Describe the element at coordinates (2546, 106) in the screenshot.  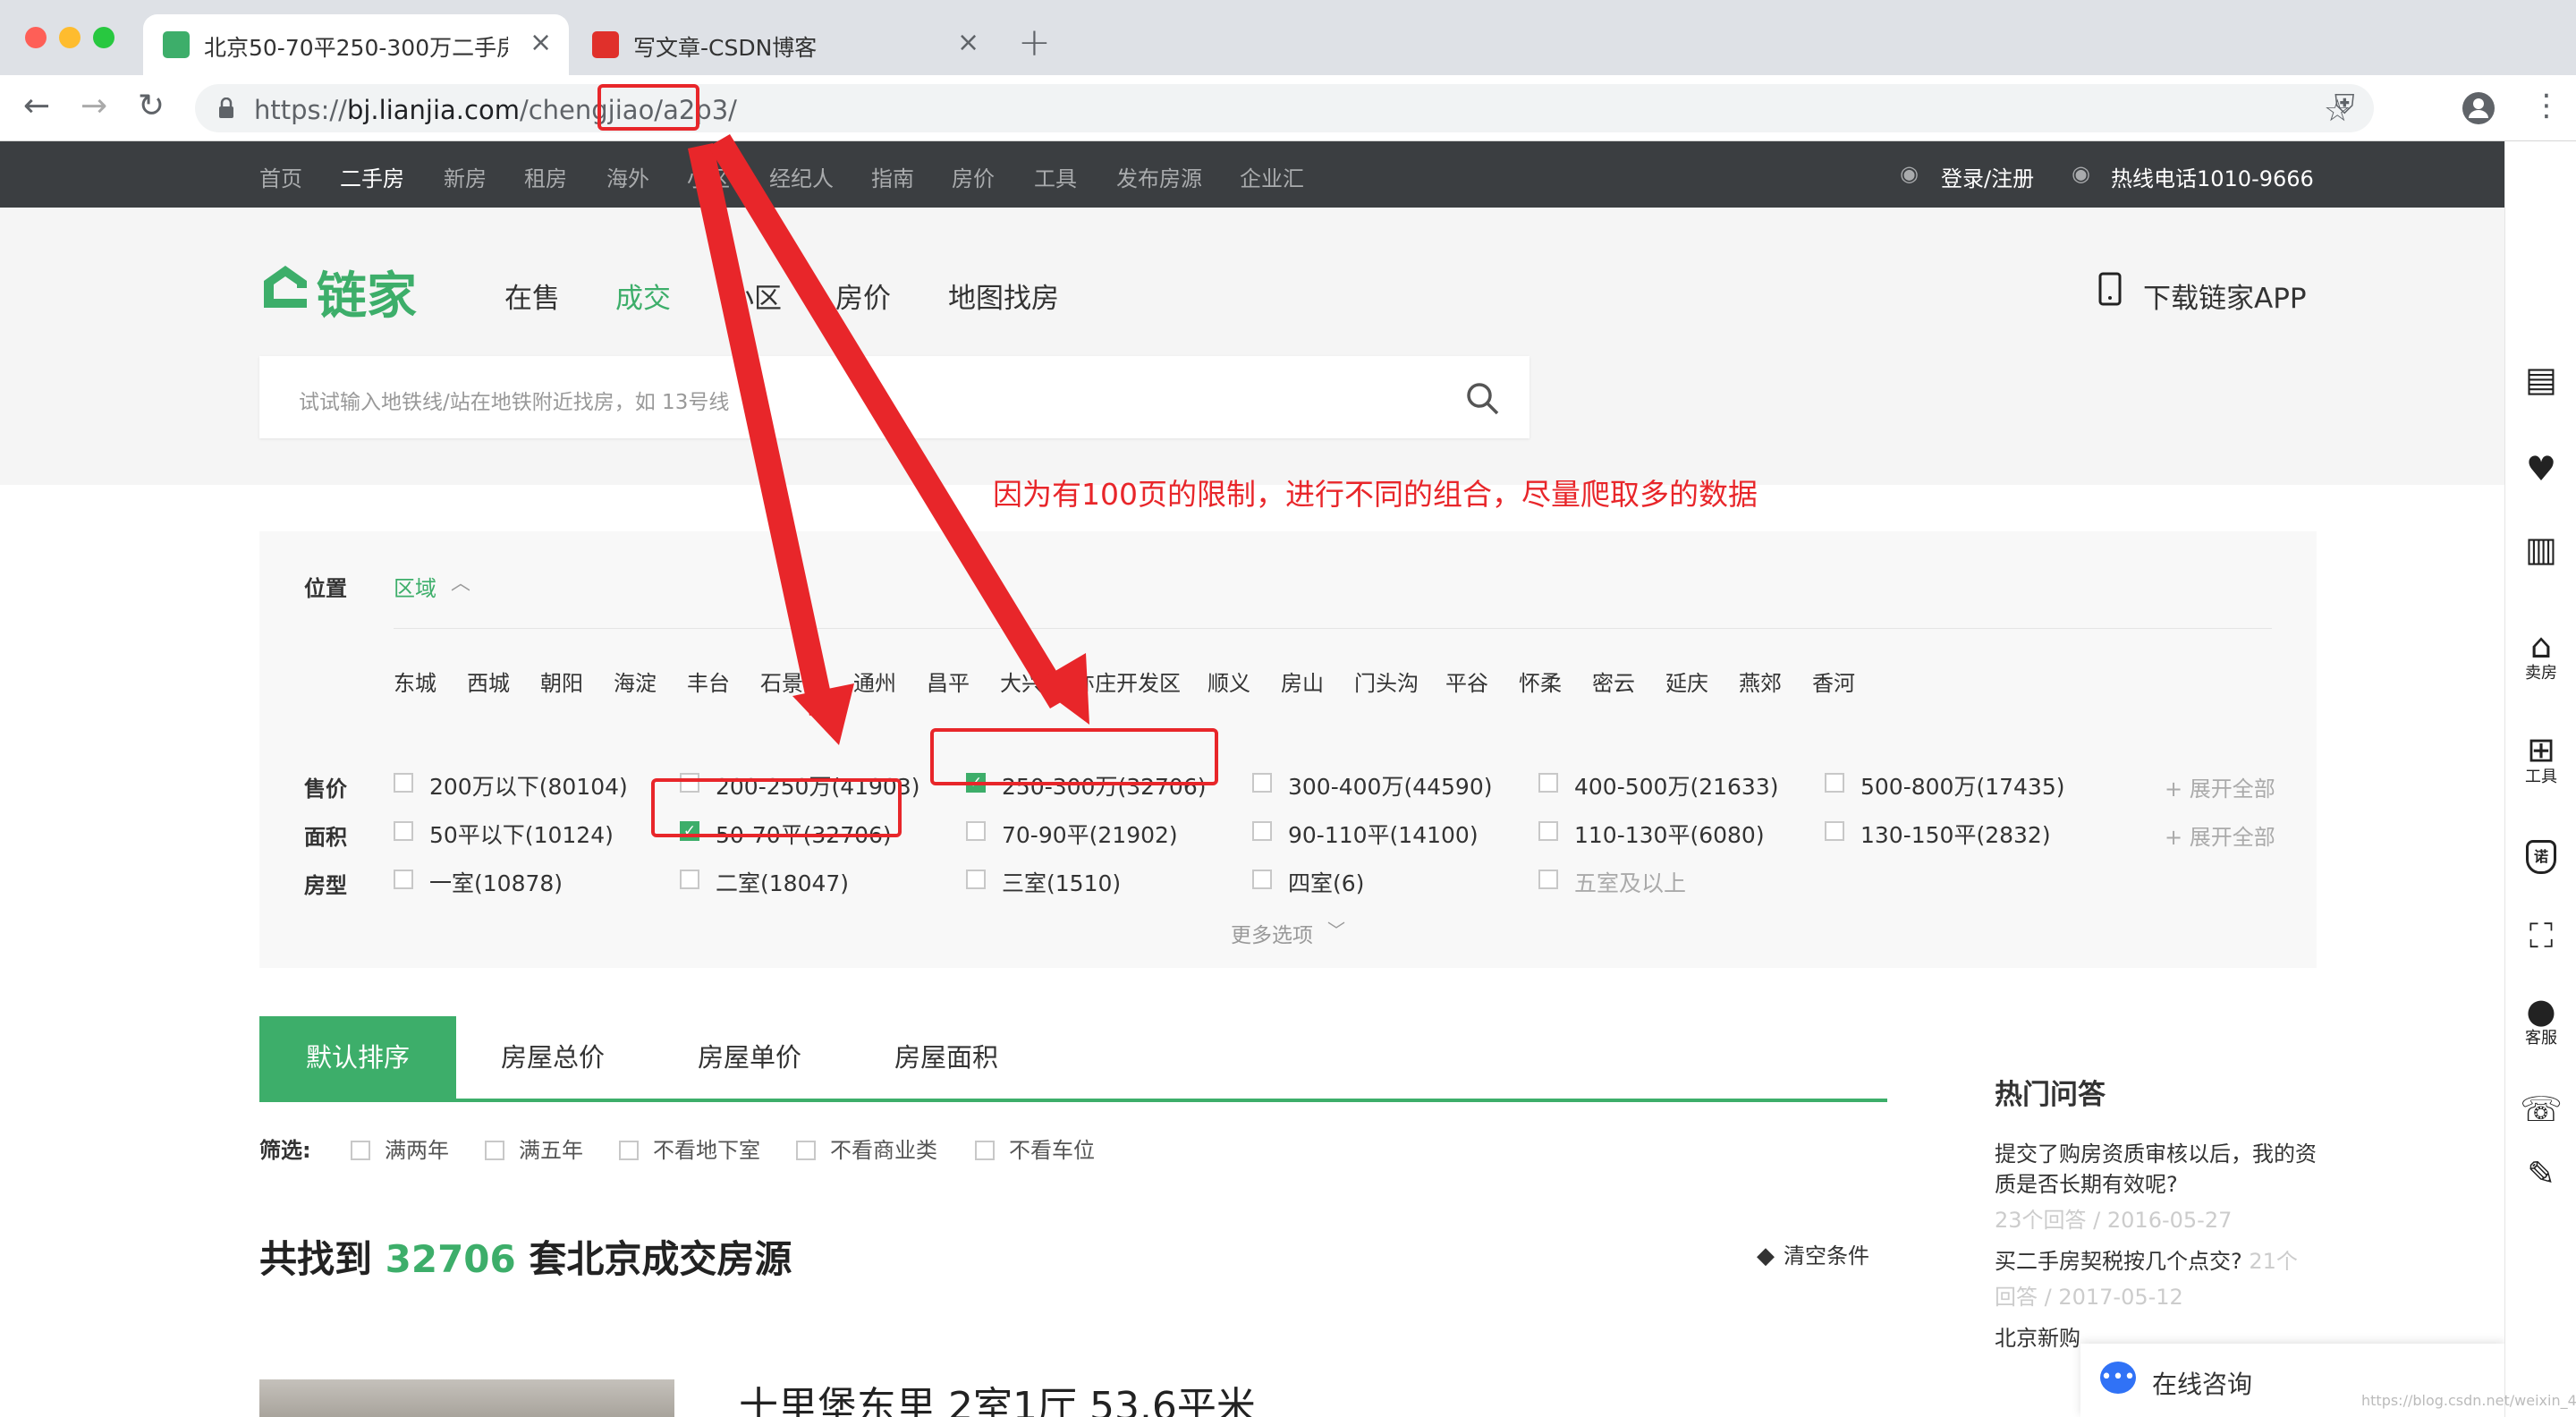
I see `browser-menu-icon: ⋮` at that location.